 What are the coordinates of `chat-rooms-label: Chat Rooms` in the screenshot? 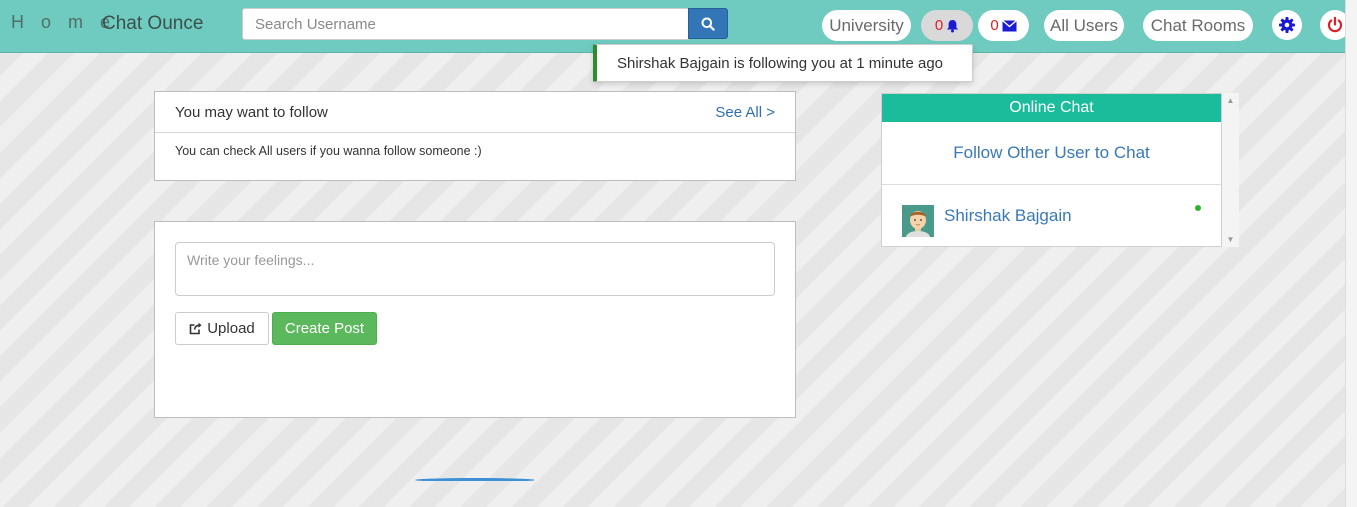 It's located at (1198, 25).